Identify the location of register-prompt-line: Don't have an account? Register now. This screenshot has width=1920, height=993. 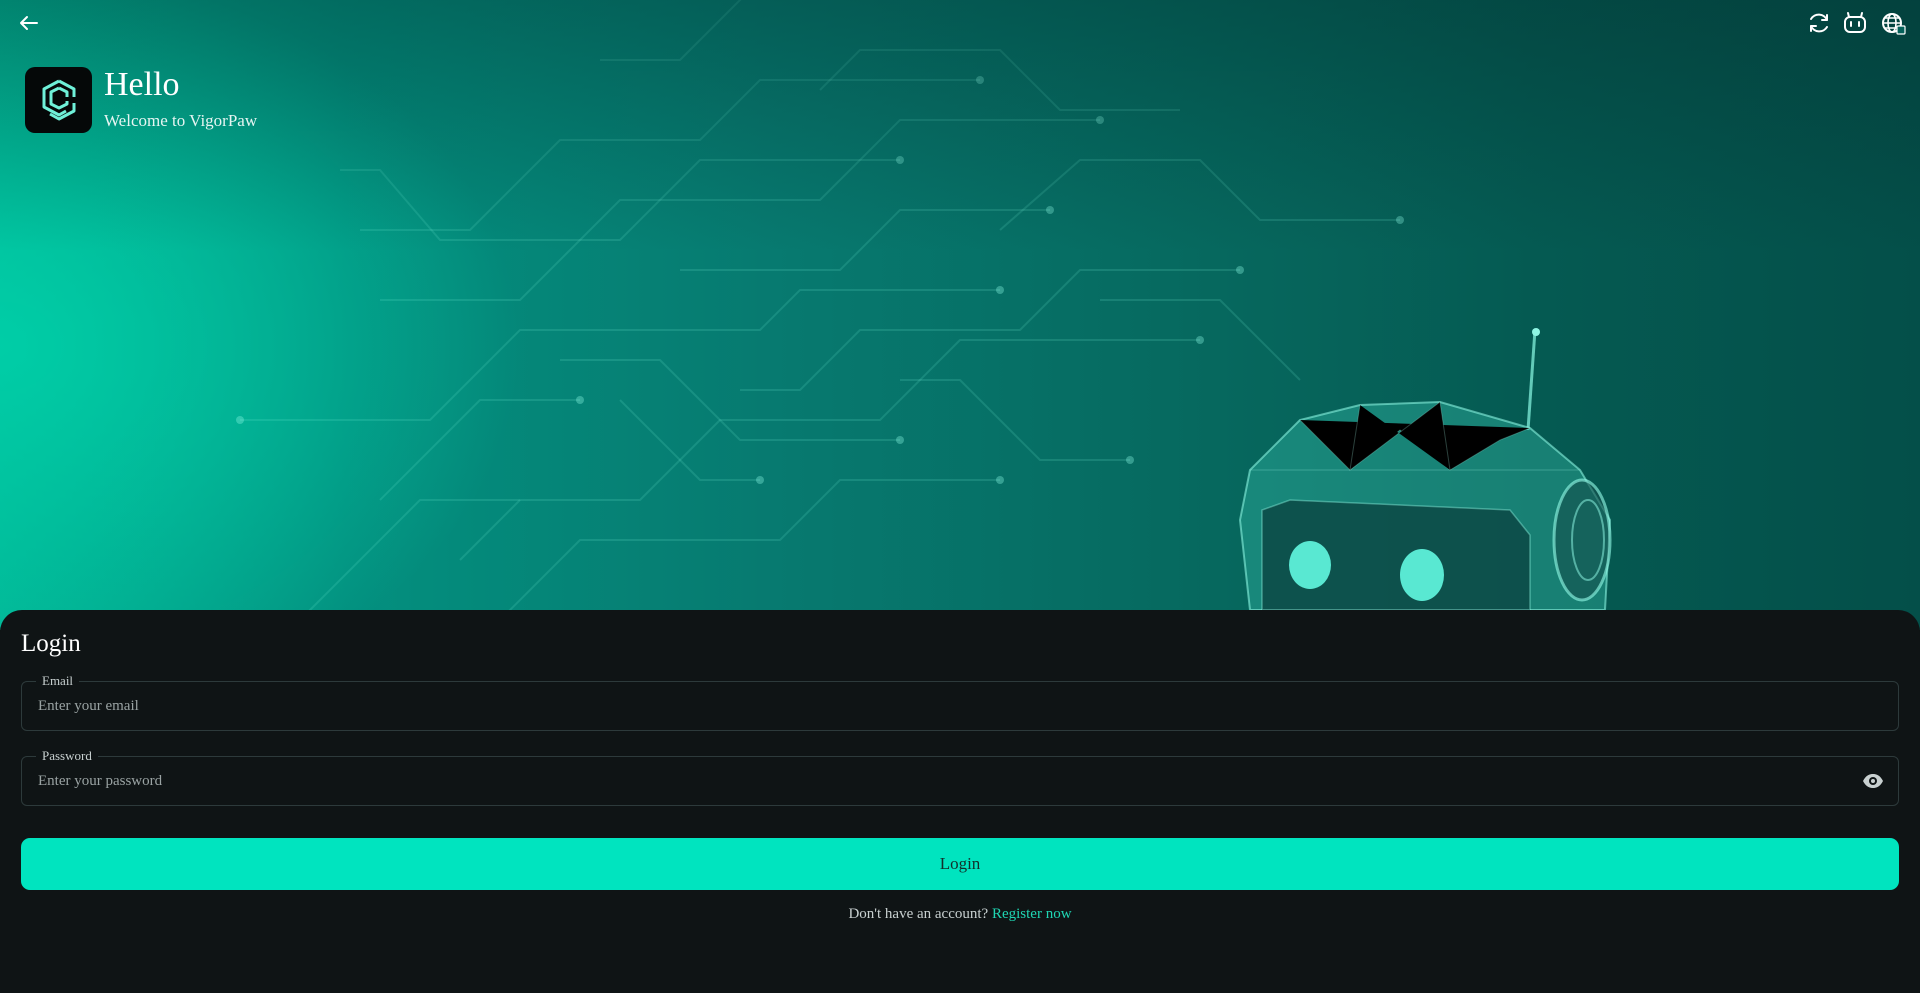
(960, 914).